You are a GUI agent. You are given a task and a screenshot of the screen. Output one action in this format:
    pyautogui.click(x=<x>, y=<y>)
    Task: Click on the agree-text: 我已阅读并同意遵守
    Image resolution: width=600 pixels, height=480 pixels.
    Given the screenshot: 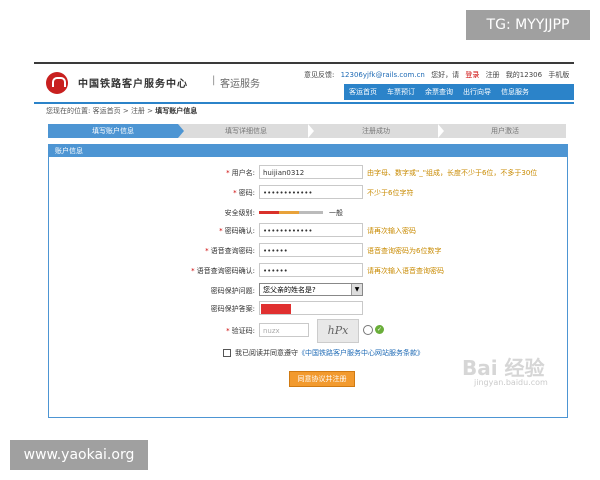 What is the action you would take?
    pyautogui.click(x=266, y=353)
    